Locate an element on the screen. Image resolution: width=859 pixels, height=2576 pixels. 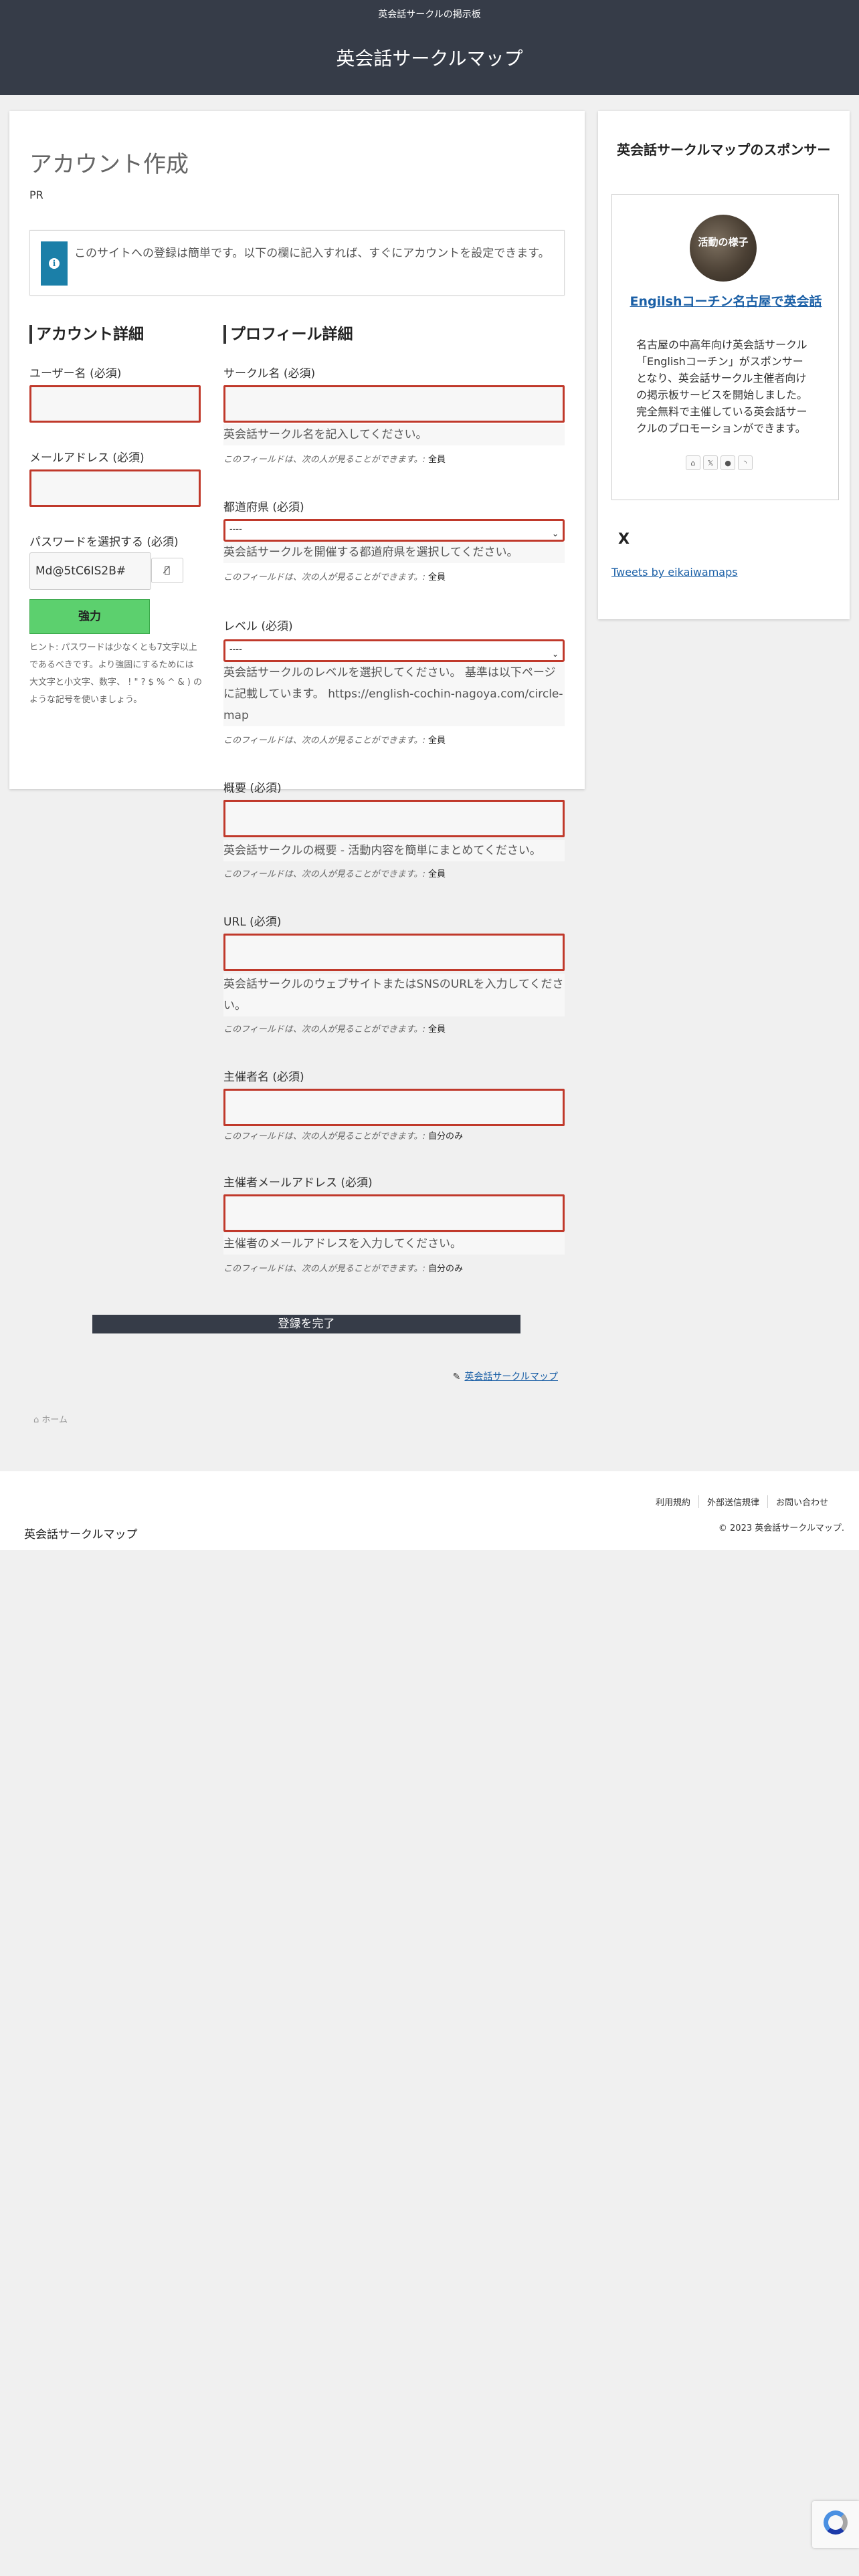
recaptcha-badge is located at coordinates (835, 2524).